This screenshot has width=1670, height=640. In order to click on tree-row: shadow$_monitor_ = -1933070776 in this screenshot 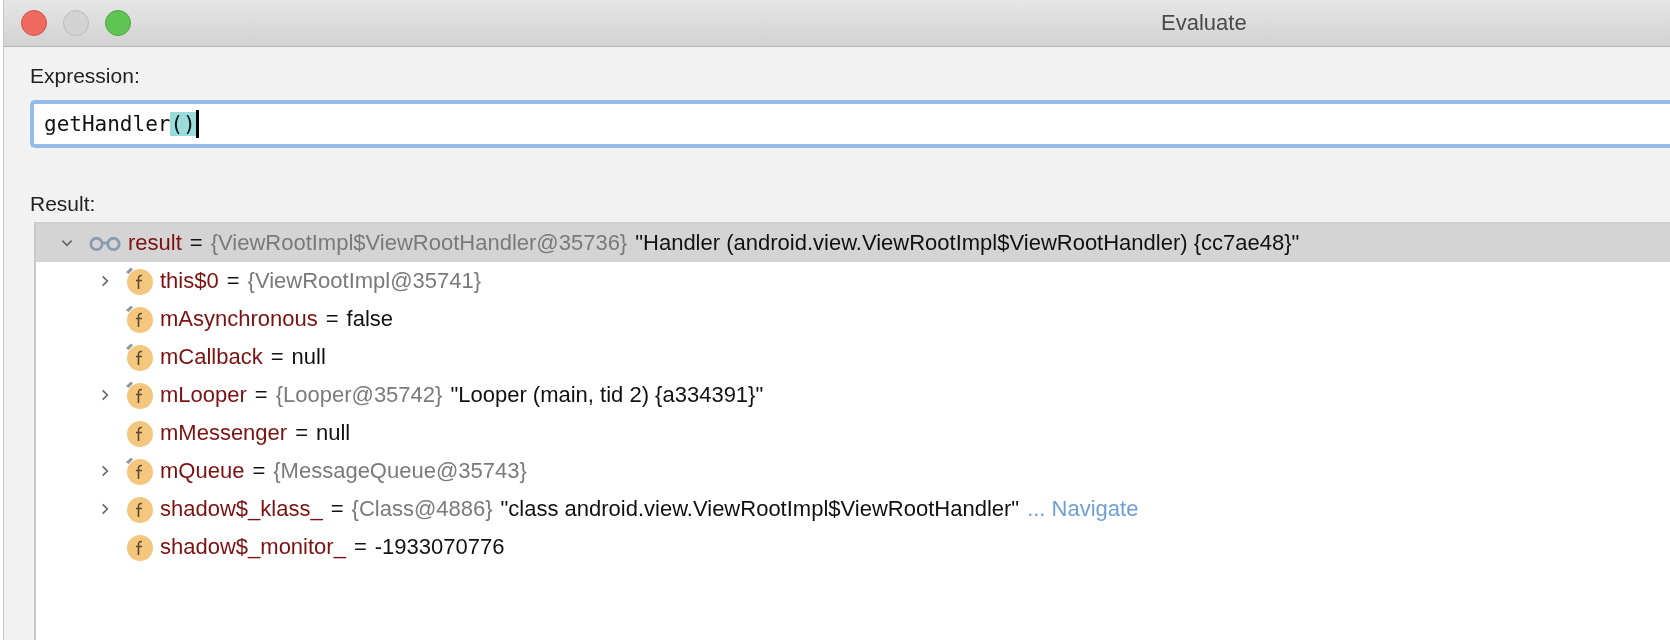, I will do `click(853, 547)`.